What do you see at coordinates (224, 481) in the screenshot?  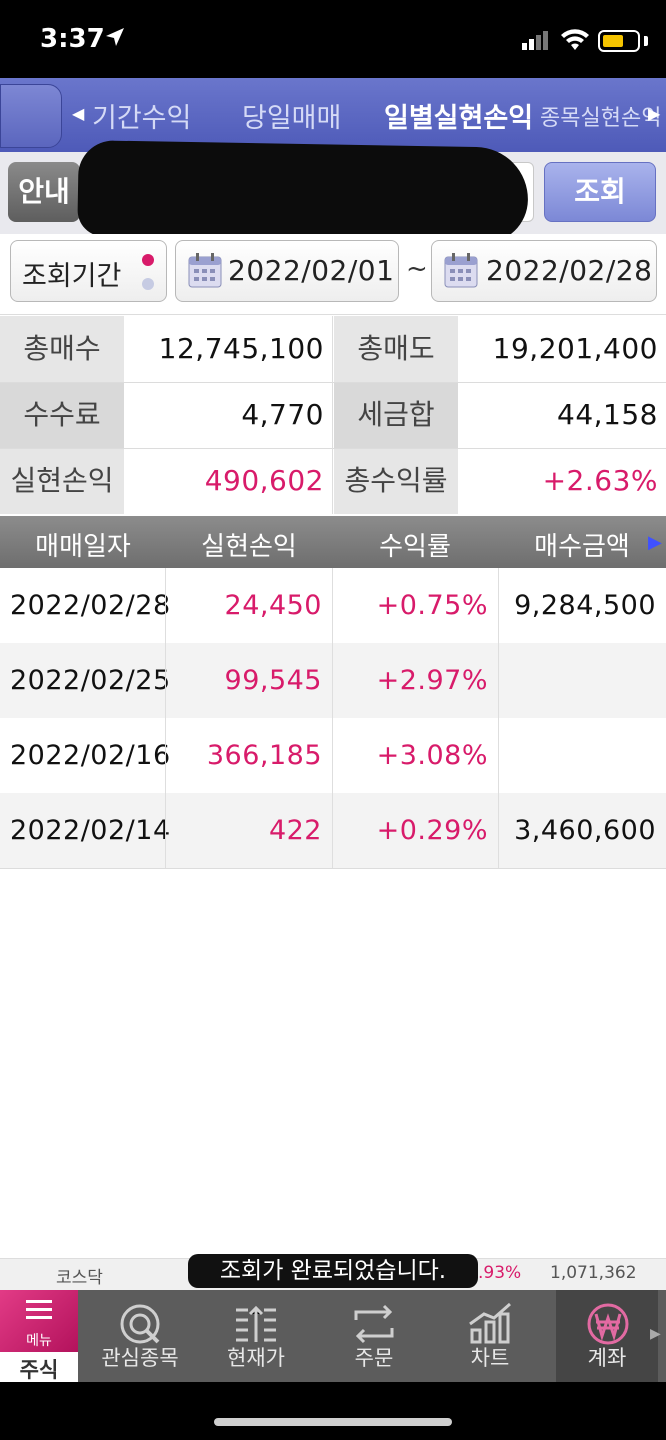 I see `realized-pnl-value: 490,602` at bounding box center [224, 481].